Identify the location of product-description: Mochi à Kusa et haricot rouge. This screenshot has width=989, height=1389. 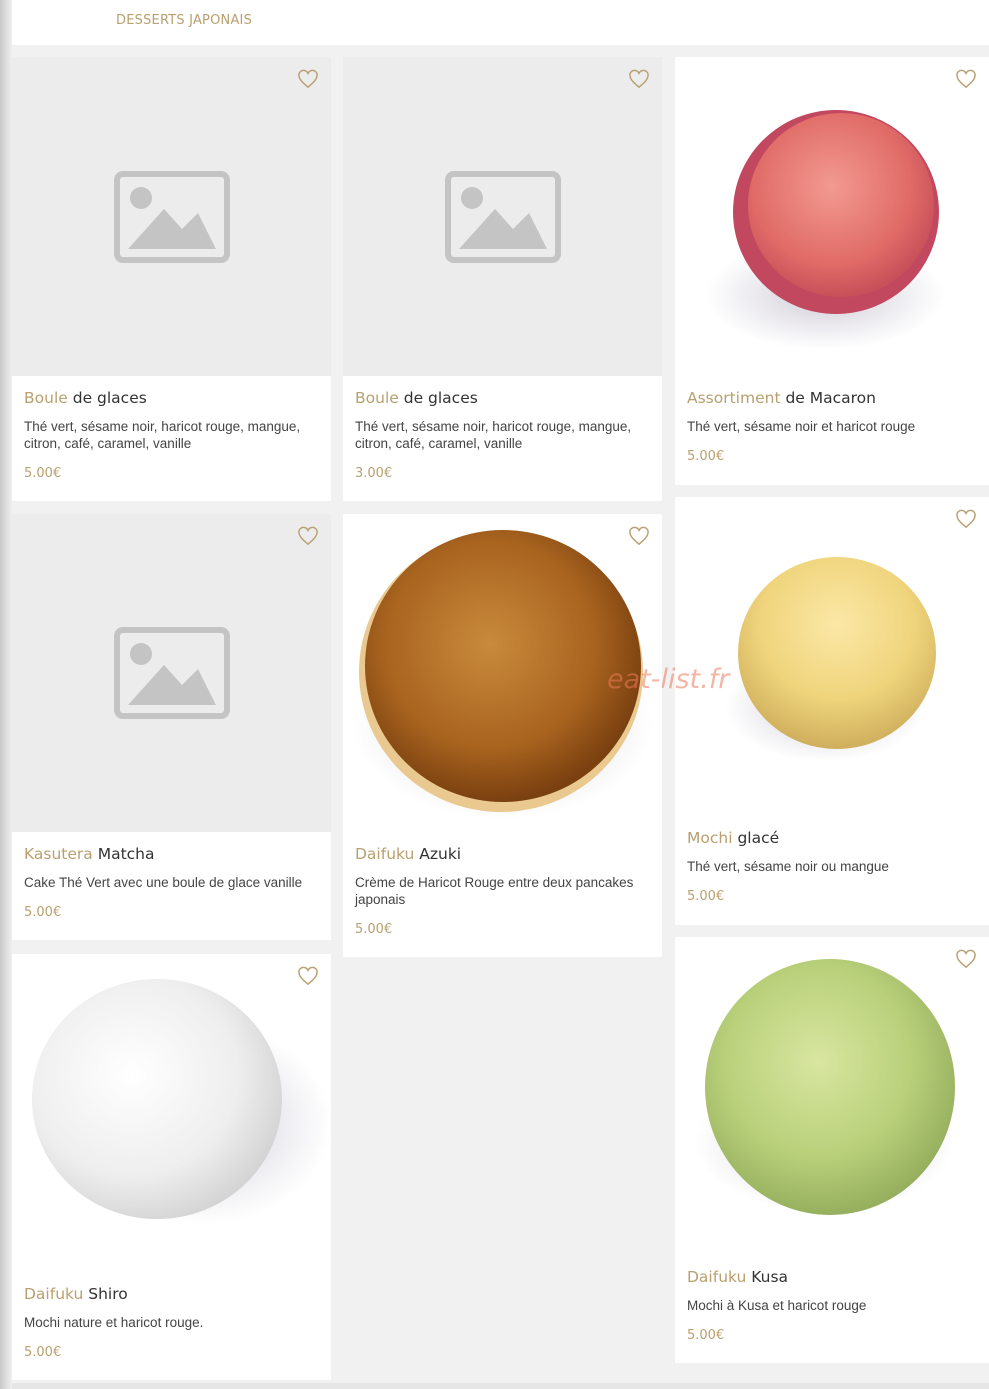
(777, 1305).